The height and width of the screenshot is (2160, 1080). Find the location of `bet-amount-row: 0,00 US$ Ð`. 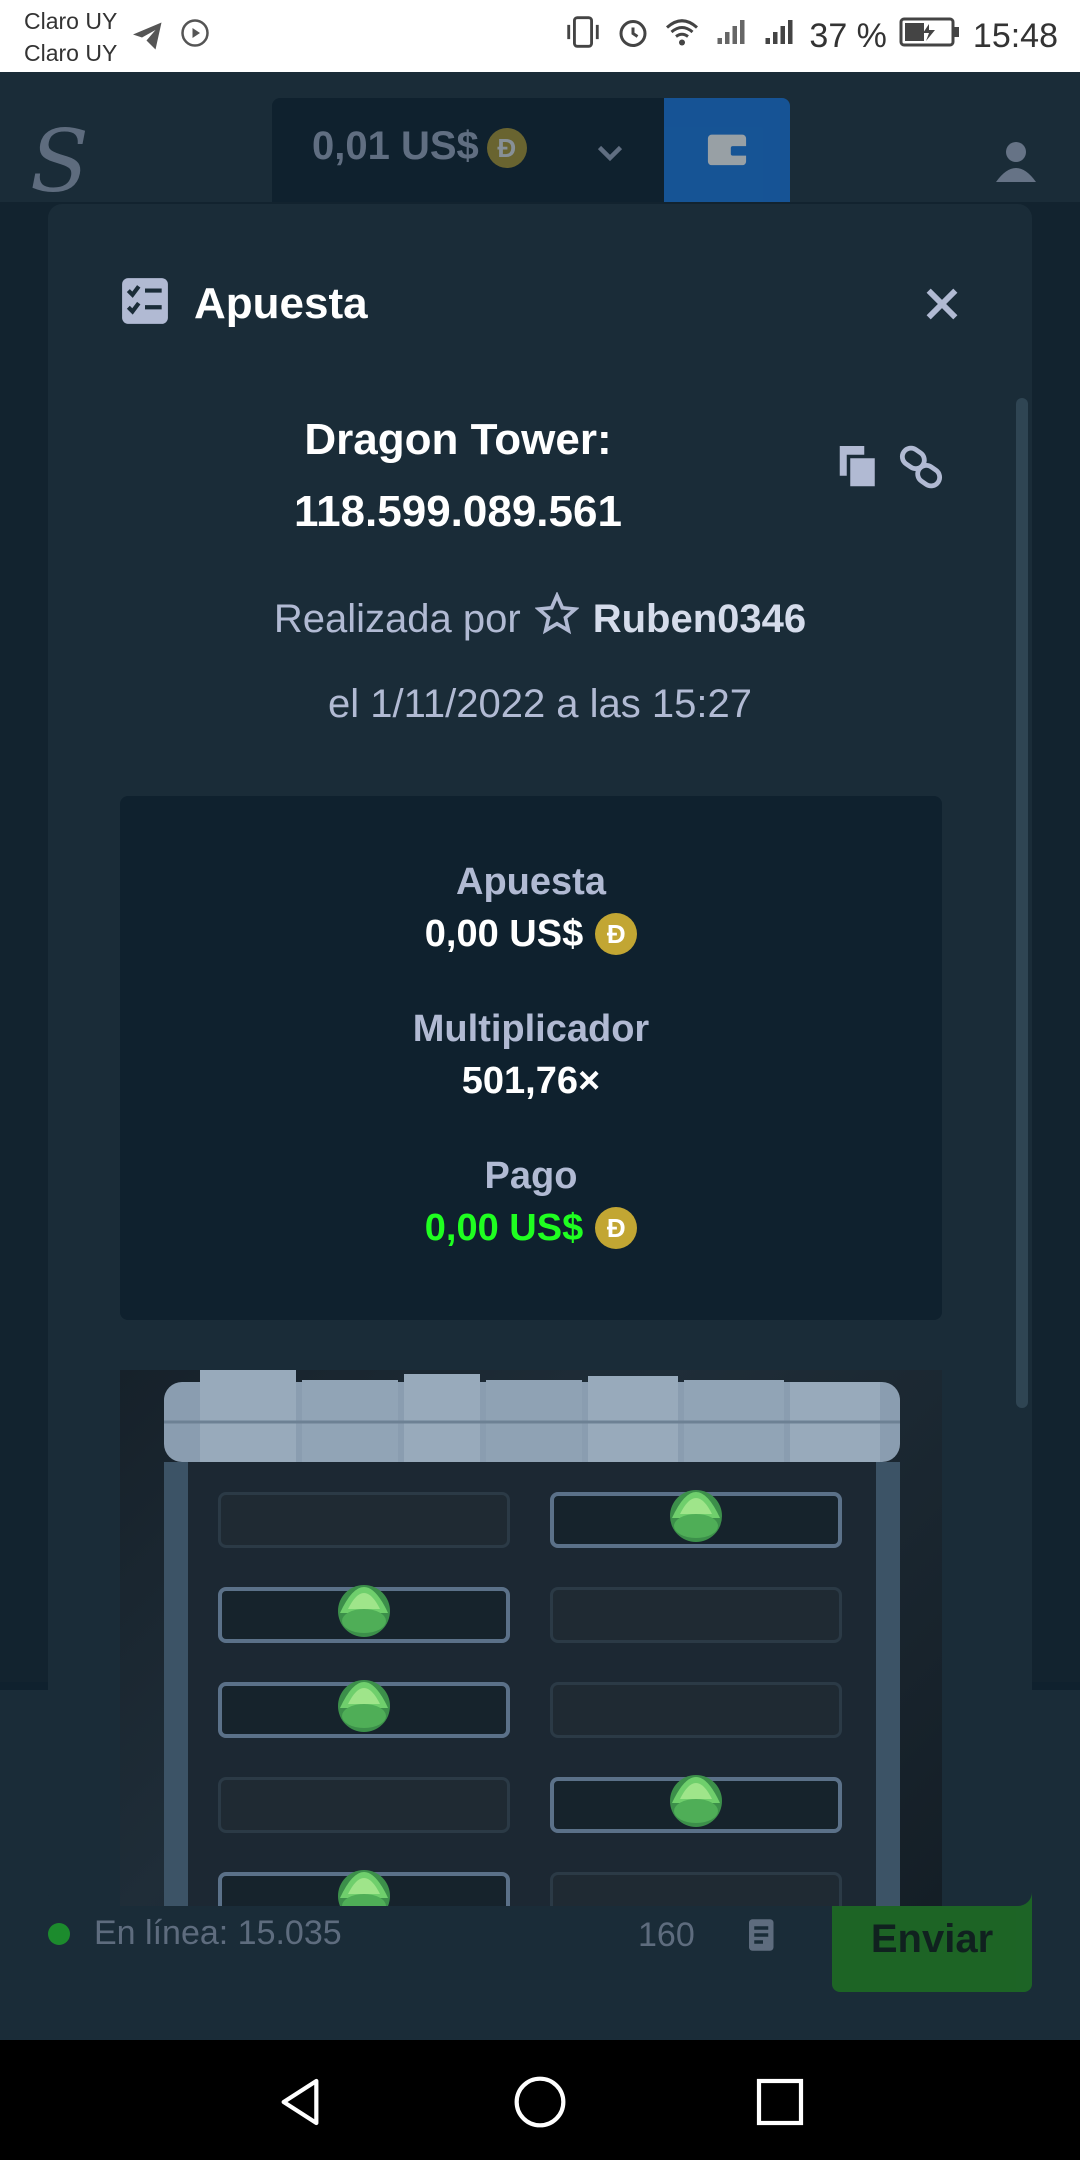

bet-amount-row: 0,00 US$ Ð is located at coordinates (531, 934).